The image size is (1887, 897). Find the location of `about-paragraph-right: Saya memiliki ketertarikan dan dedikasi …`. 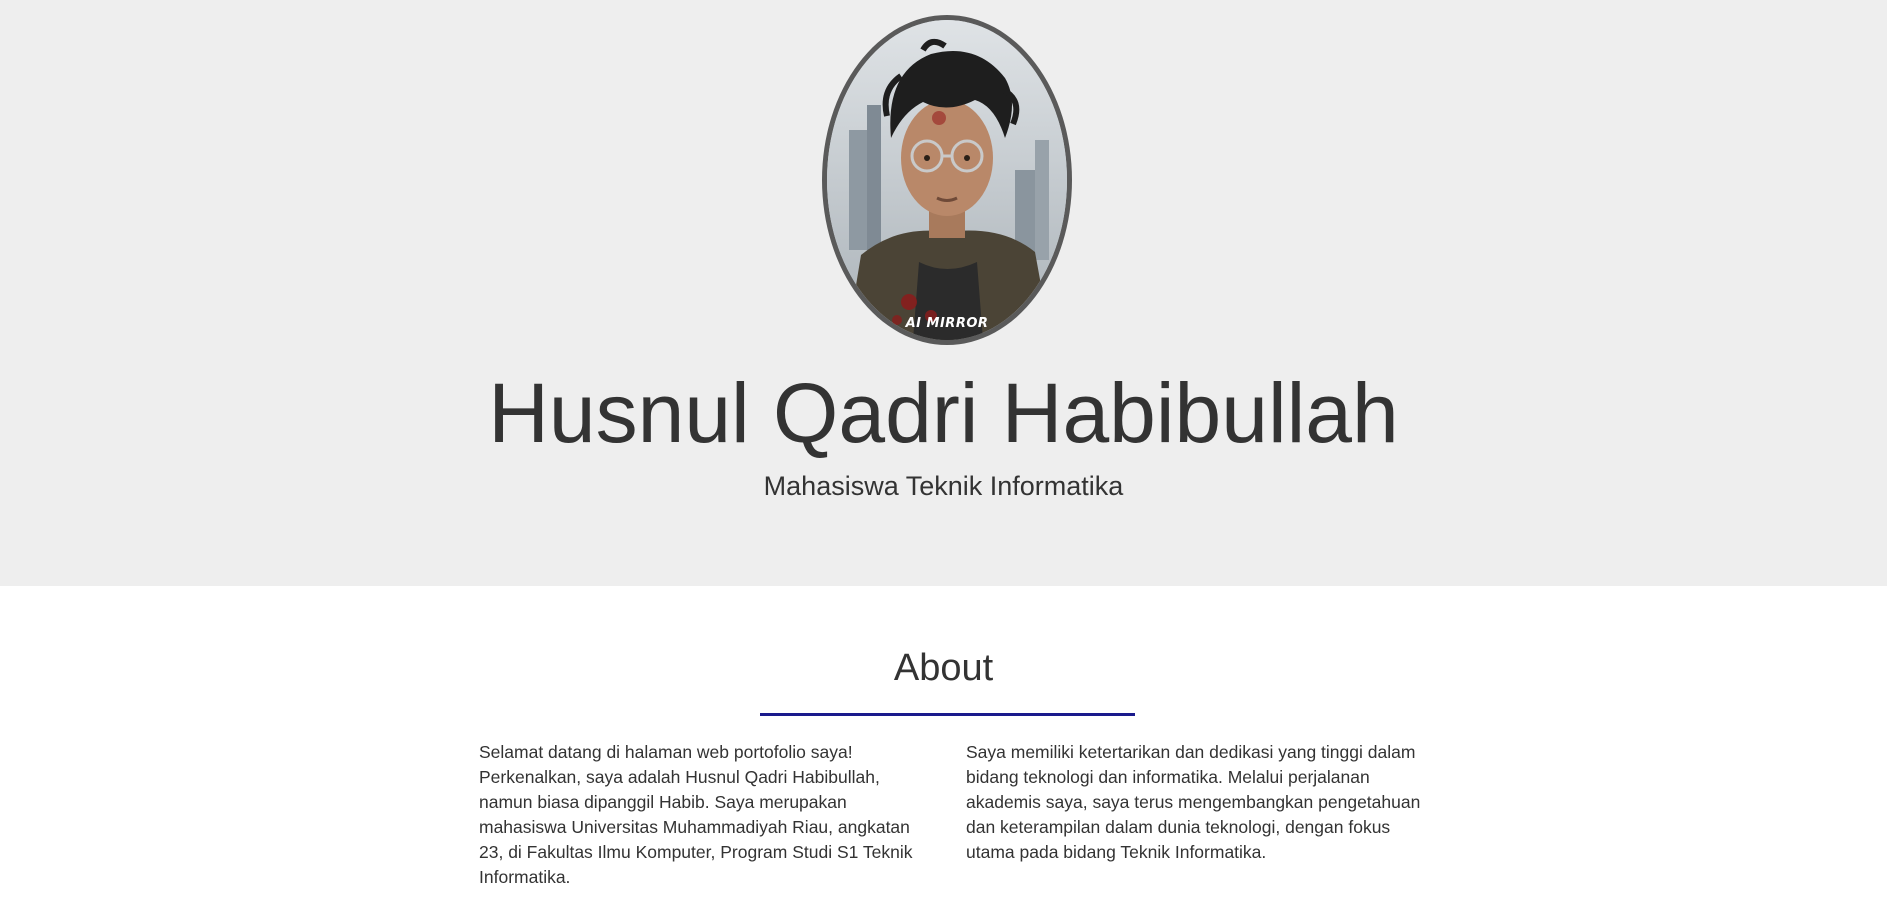

about-paragraph-right: Saya memiliki ketertarikan dan dedikasi … is located at coordinates (1193, 802).